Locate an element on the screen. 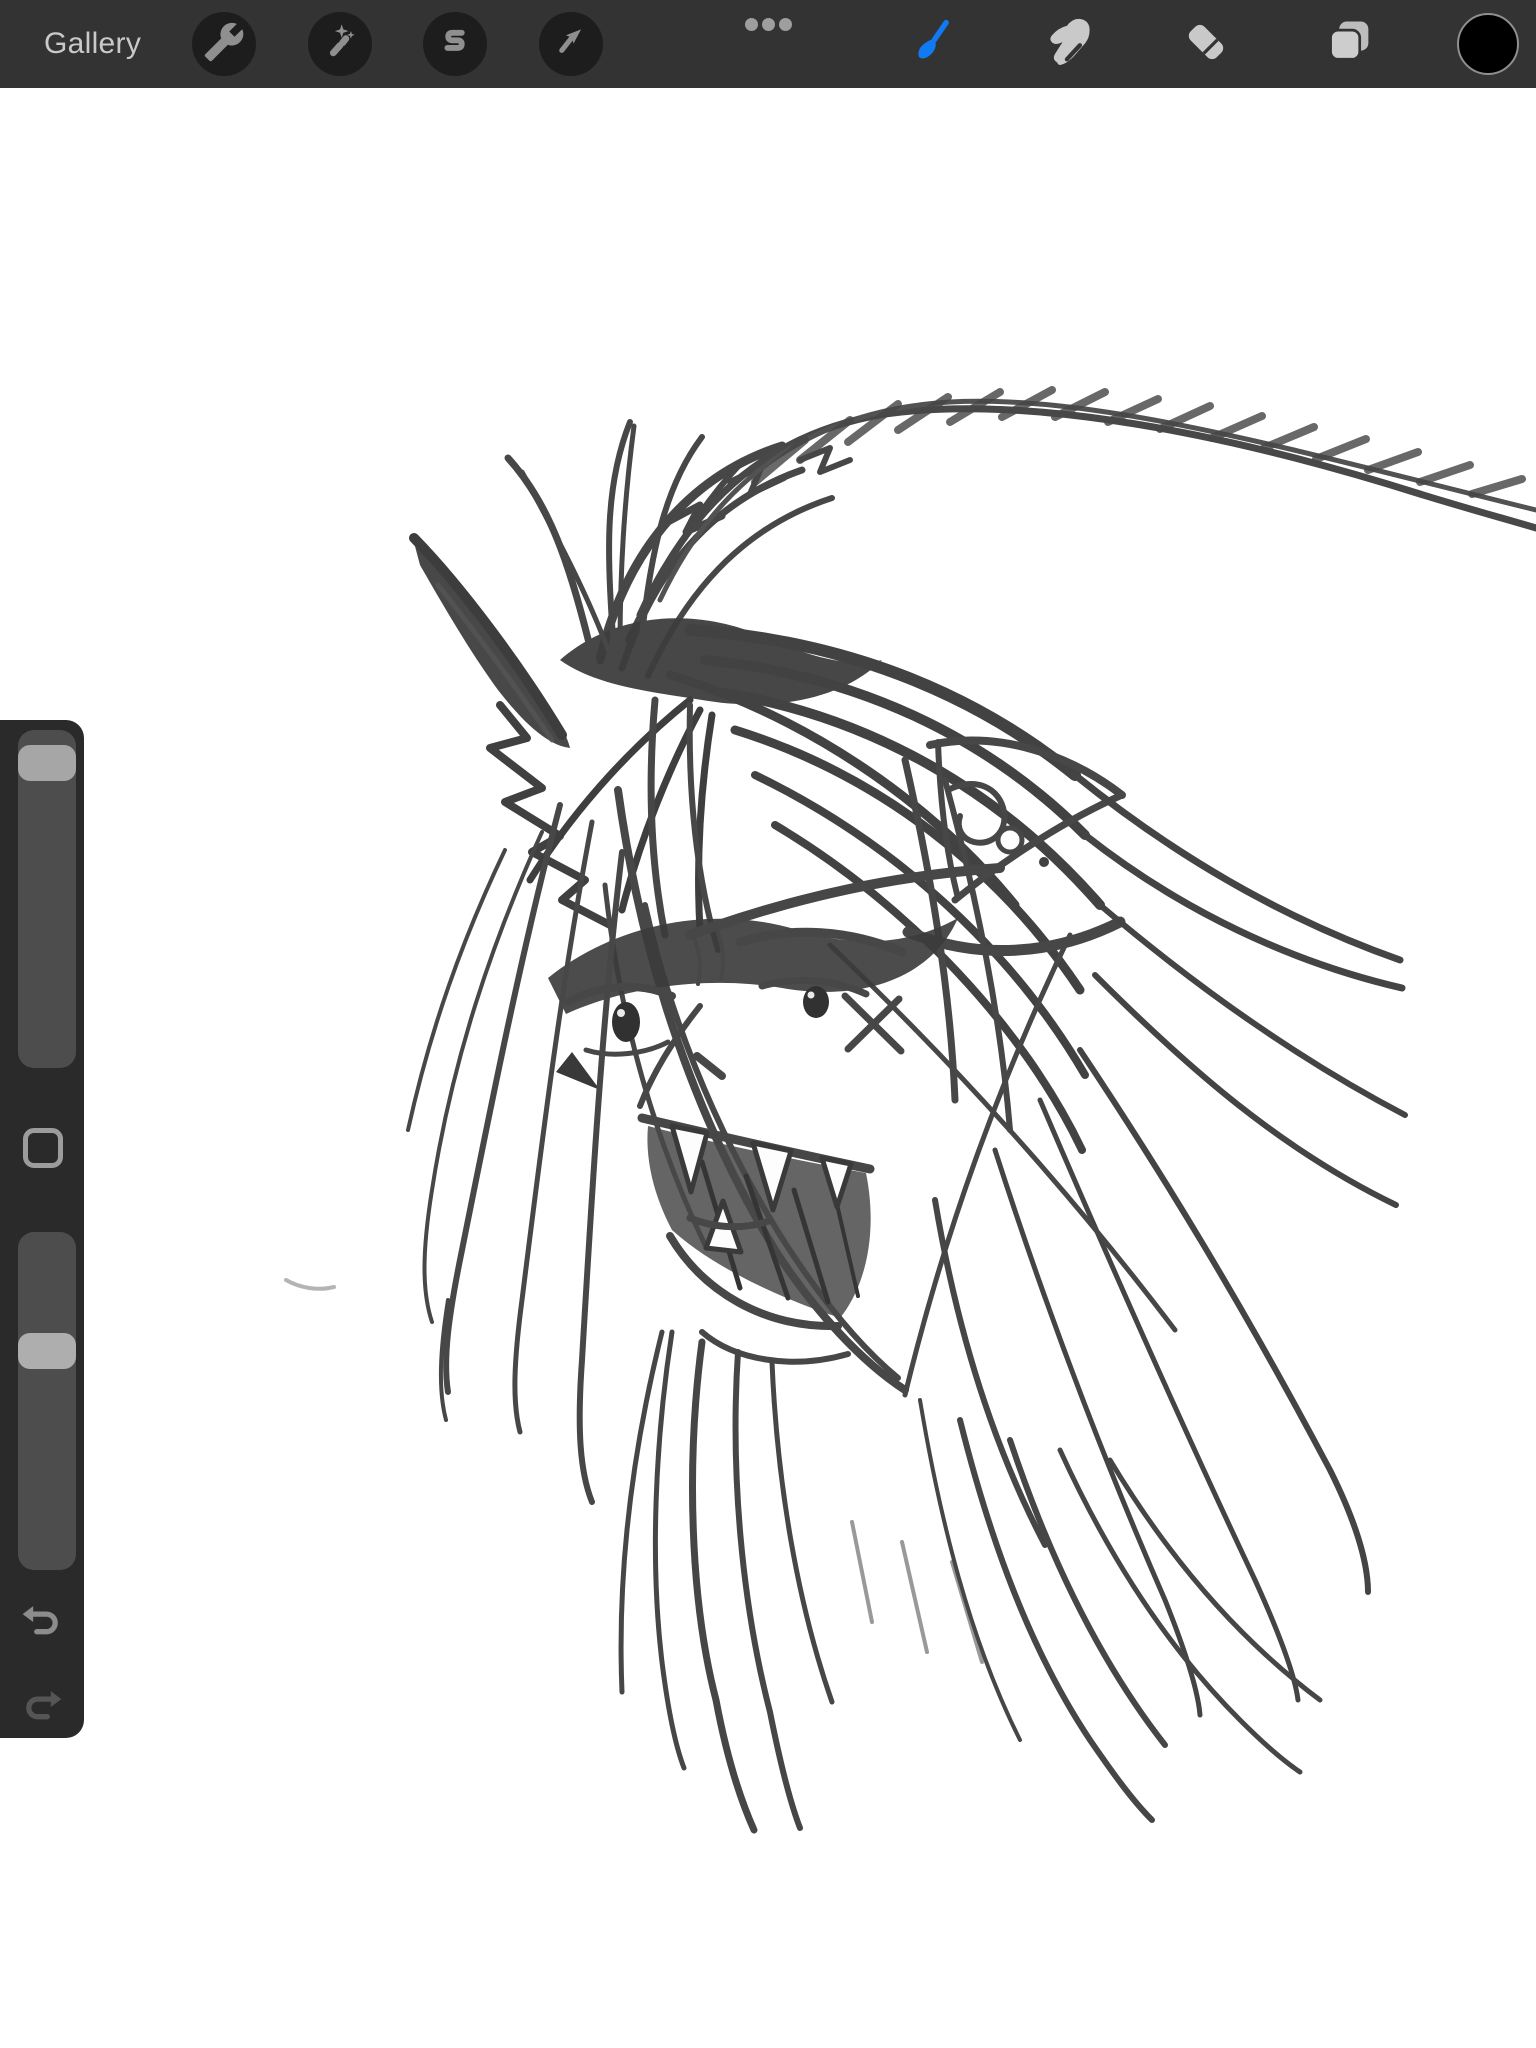 This screenshot has width=1536, height=2048. redo-icon is located at coordinates (42, 1712).